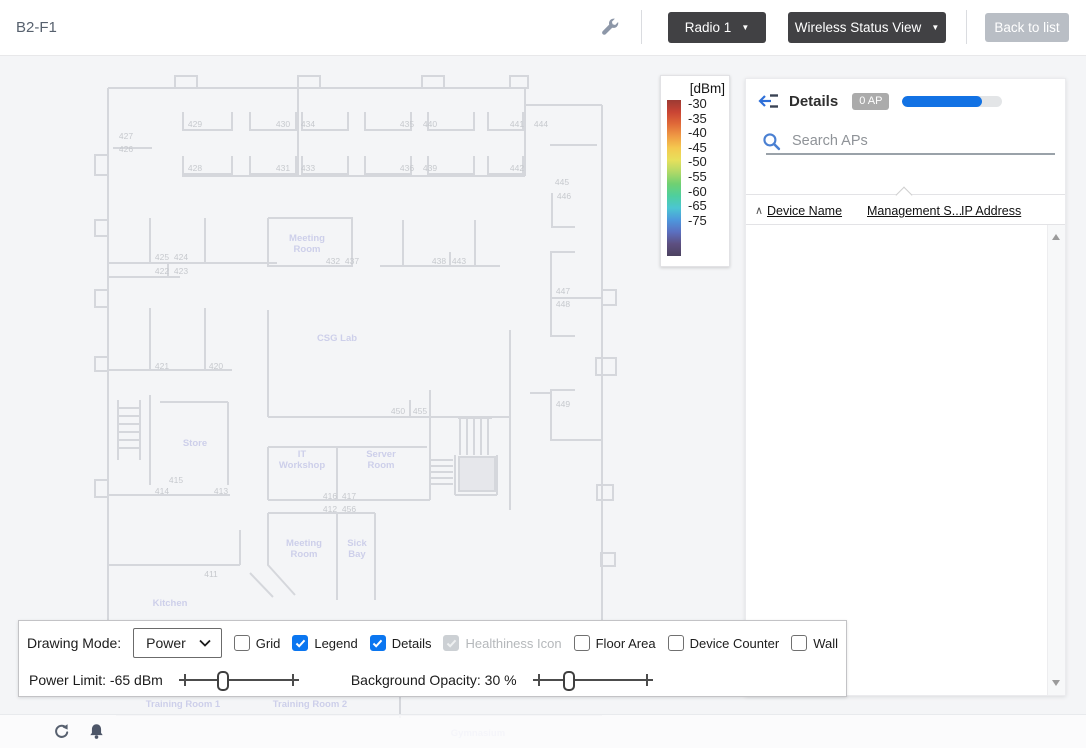 Image resolution: width=1086 pixels, height=748 pixels. I want to click on svg-text: 423, so click(181, 271).